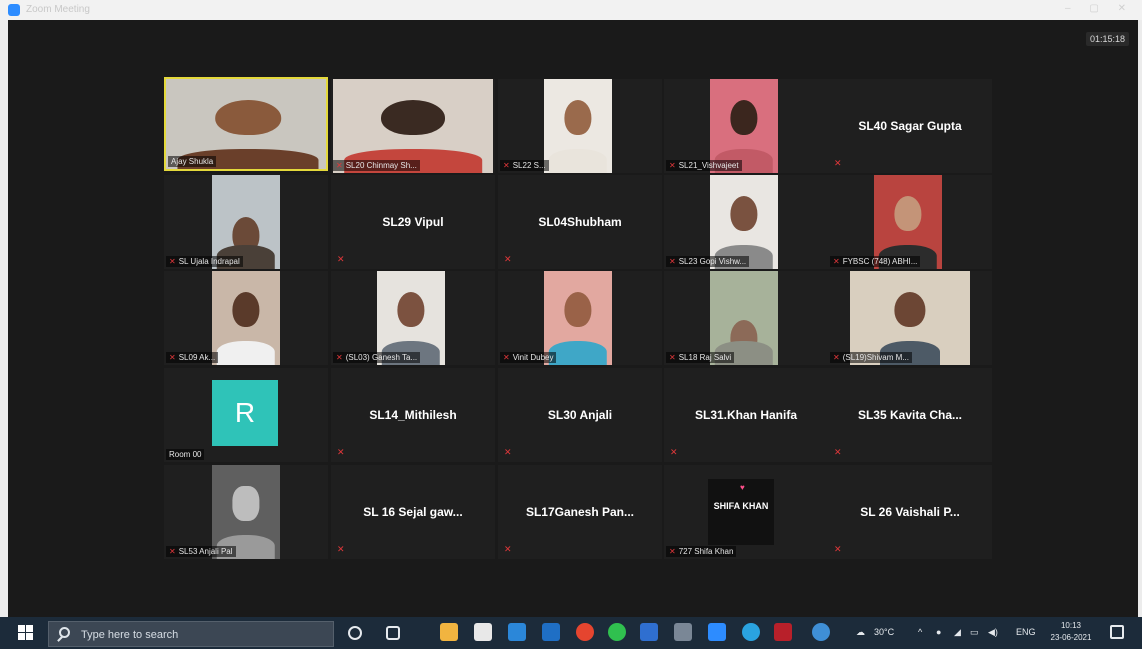  I want to click on weather-icon: ☁, so click(860, 632).